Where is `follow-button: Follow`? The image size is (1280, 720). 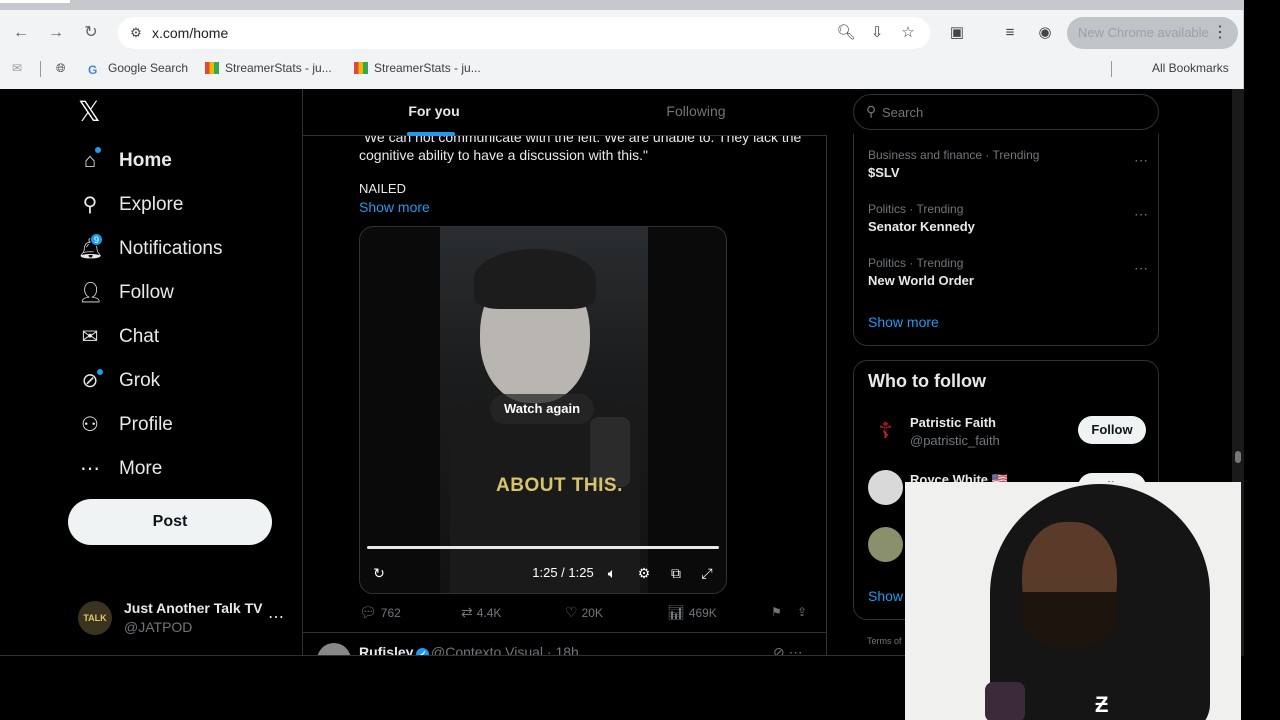 follow-button: Follow is located at coordinates (1112, 430).